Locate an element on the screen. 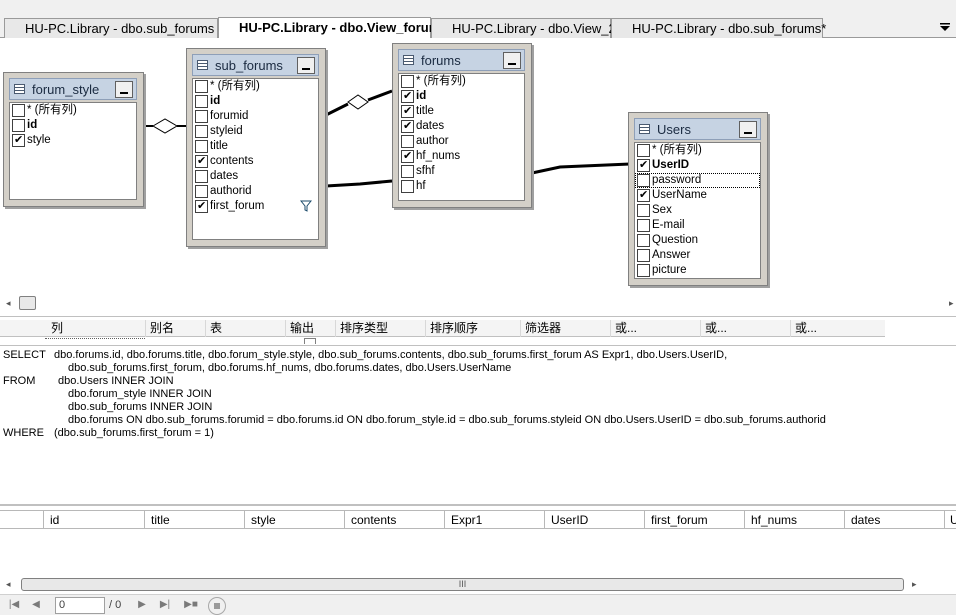 The height and width of the screenshot is (615, 956). column-row: password is located at coordinates (697, 180).